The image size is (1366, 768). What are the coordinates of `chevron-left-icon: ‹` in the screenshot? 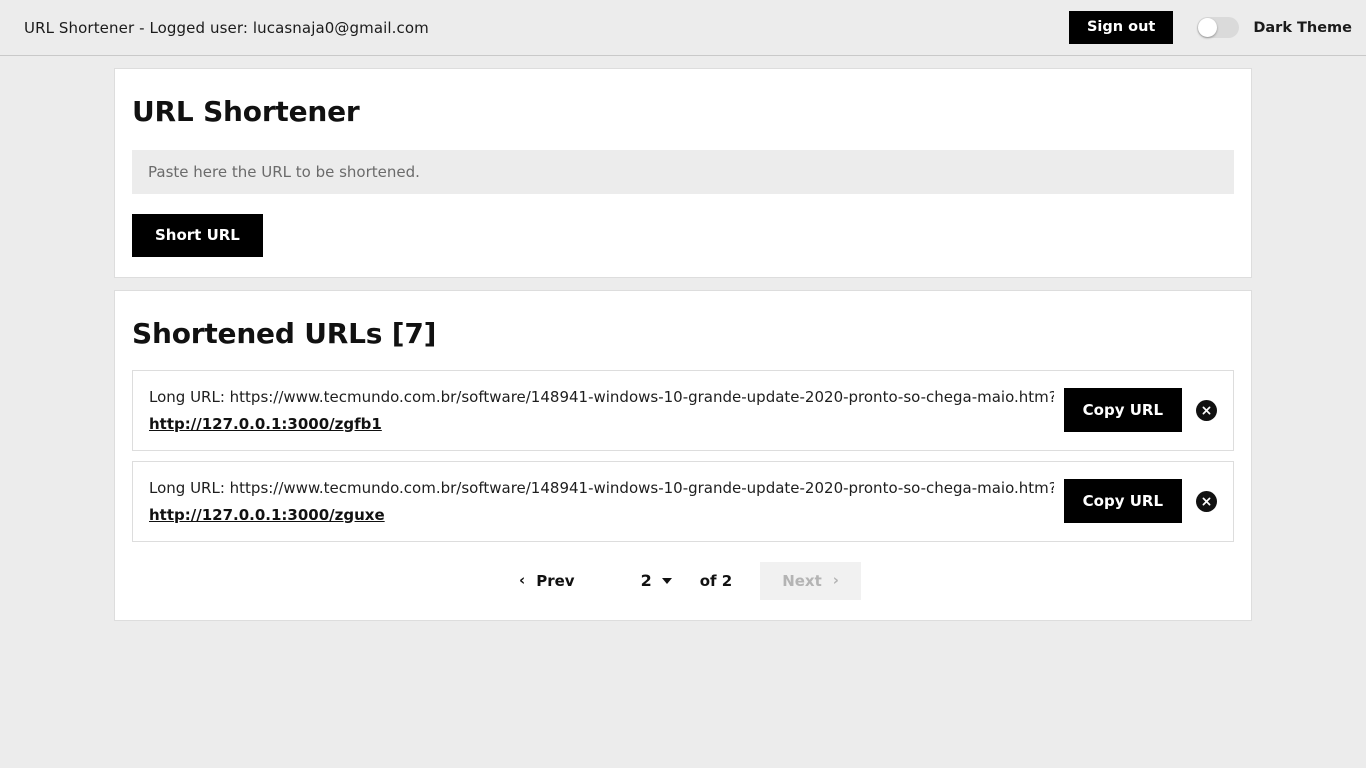 It's located at (522, 580).